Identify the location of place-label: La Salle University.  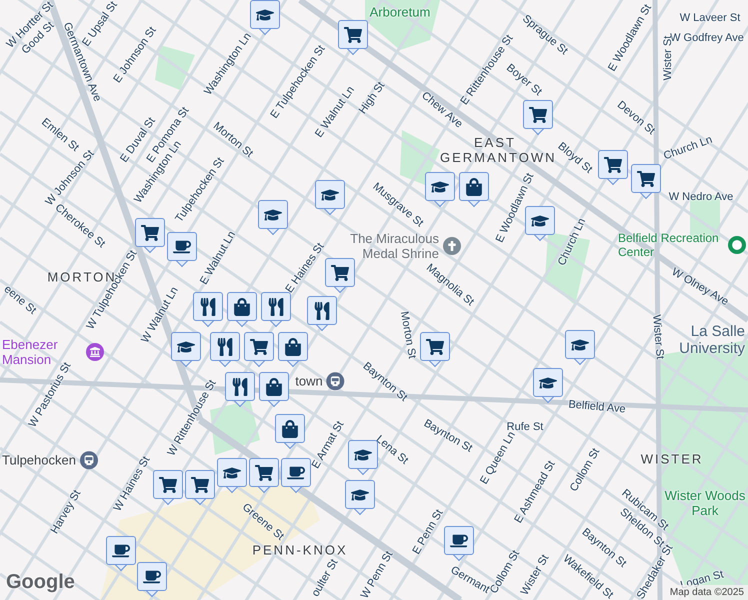
(711, 340).